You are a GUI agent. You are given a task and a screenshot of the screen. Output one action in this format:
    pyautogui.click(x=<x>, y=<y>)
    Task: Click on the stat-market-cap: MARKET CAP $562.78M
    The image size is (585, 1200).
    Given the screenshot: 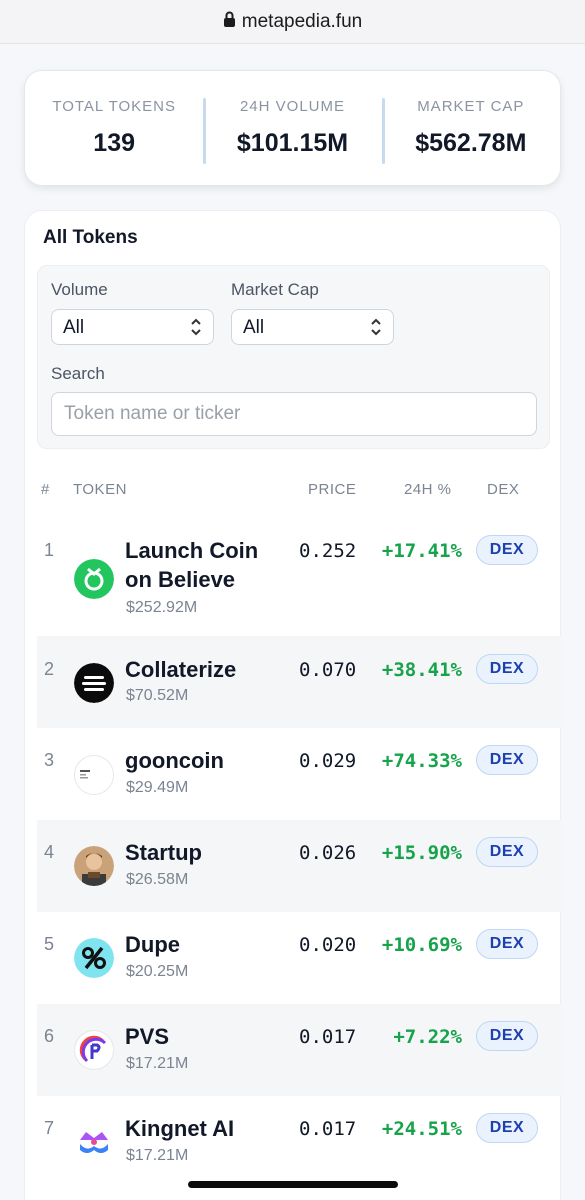 What is the action you would take?
    pyautogui.click(x=470, y=131)
    